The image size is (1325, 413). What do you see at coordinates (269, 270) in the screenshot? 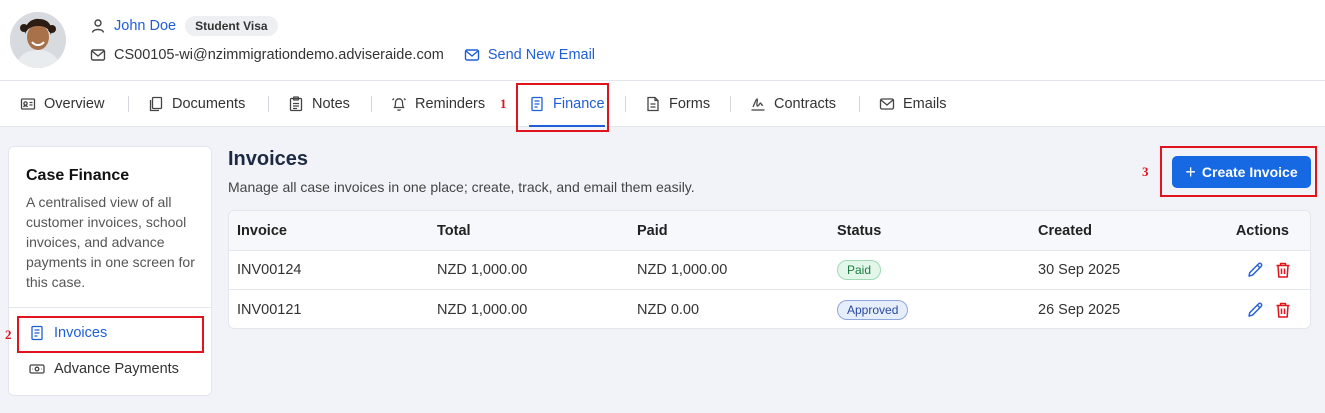
I see `invoice-number: INV00124` at bounding box center [269, 270].